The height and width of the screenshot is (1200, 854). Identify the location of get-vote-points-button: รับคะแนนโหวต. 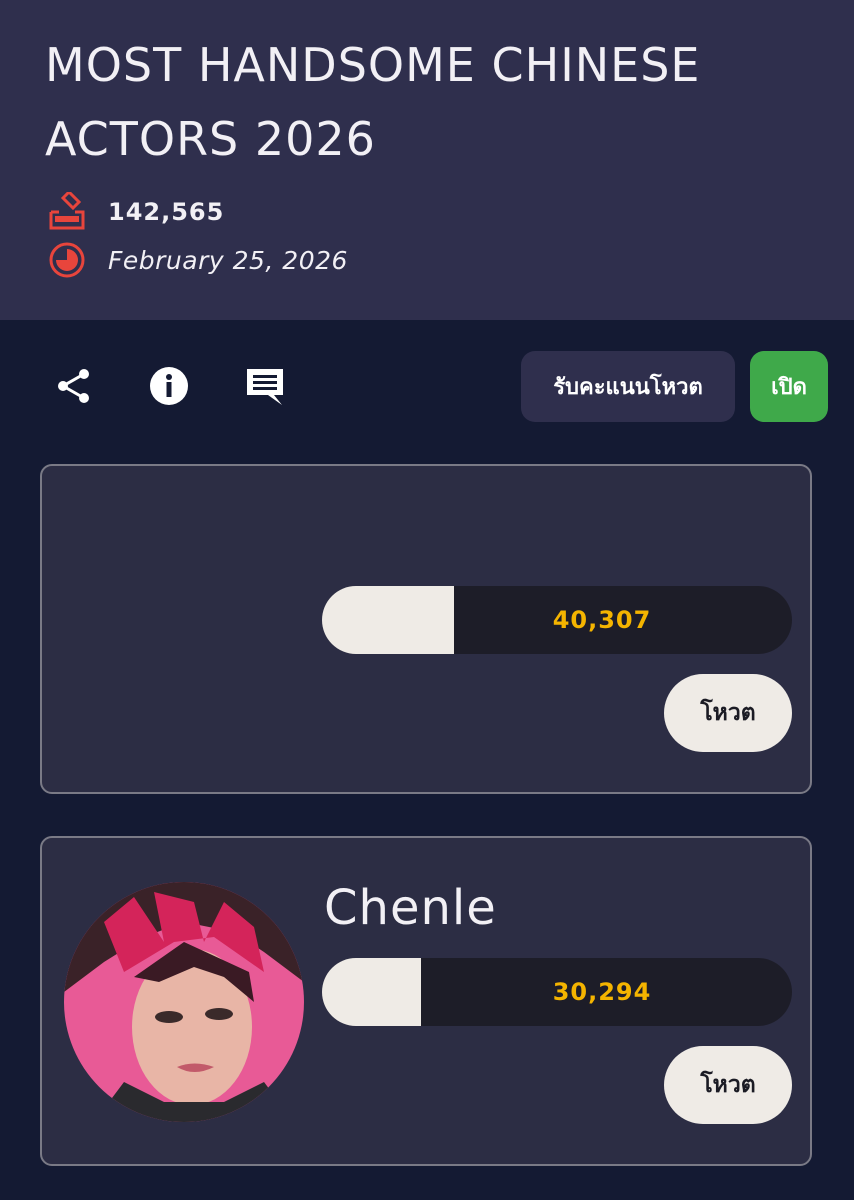
(628, 386).